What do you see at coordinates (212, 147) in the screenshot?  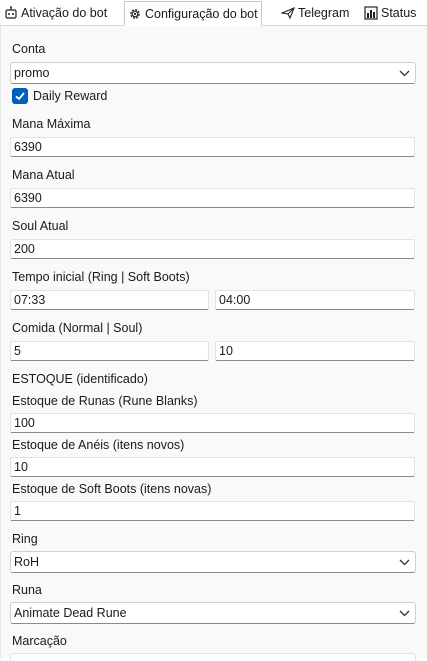 I see `mana-maxima-input: 6390` at bounding box center [212, 147].